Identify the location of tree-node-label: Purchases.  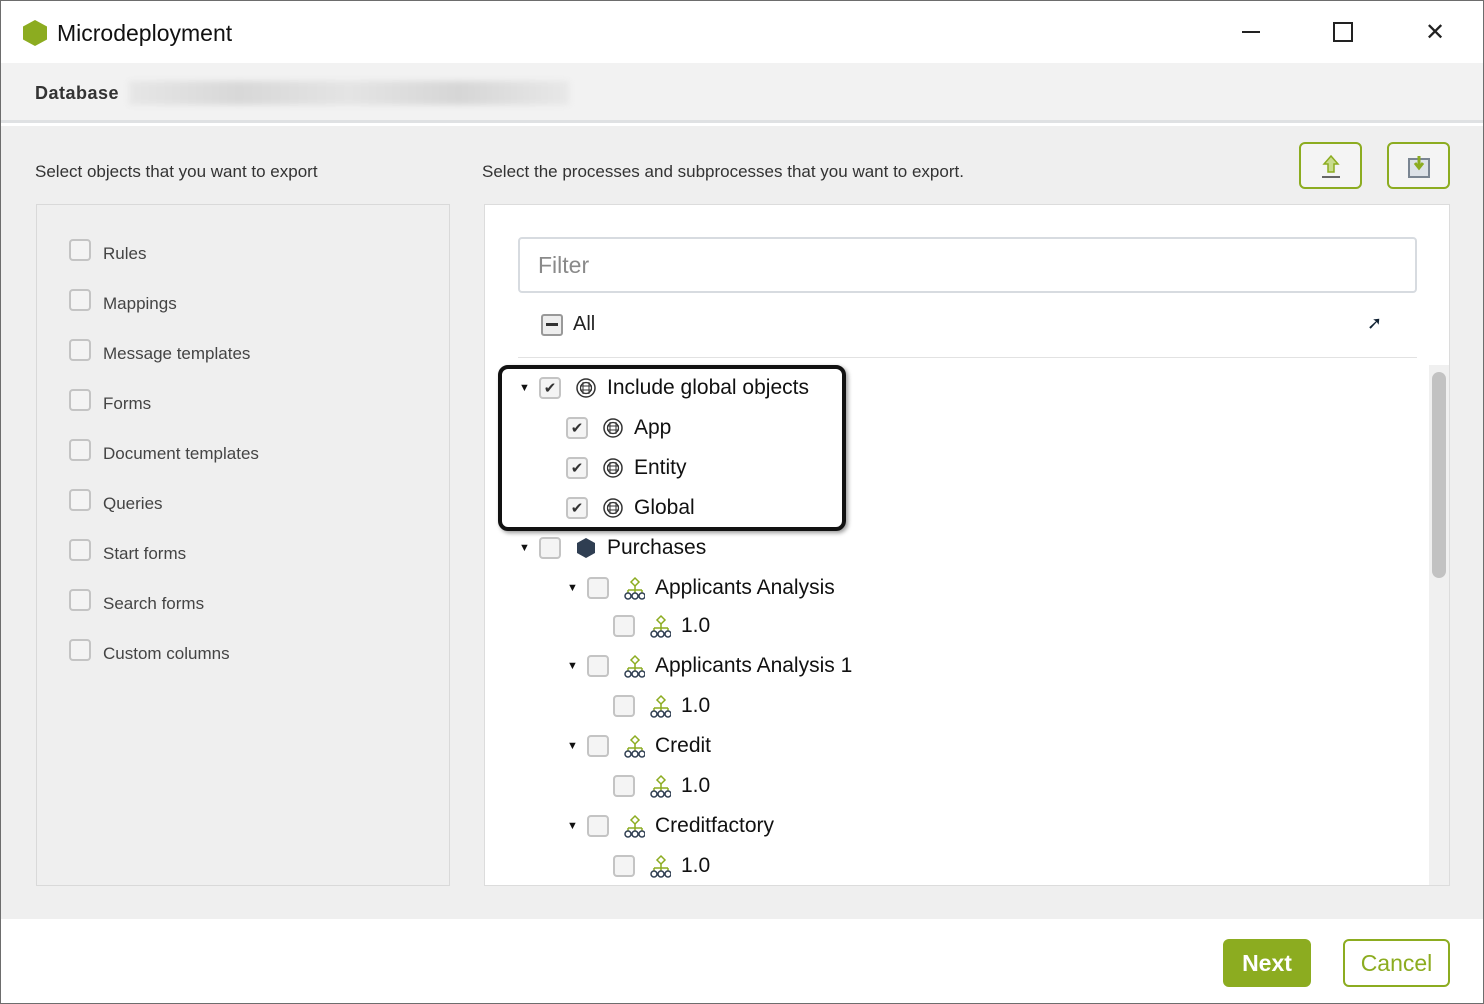
(657, 547).